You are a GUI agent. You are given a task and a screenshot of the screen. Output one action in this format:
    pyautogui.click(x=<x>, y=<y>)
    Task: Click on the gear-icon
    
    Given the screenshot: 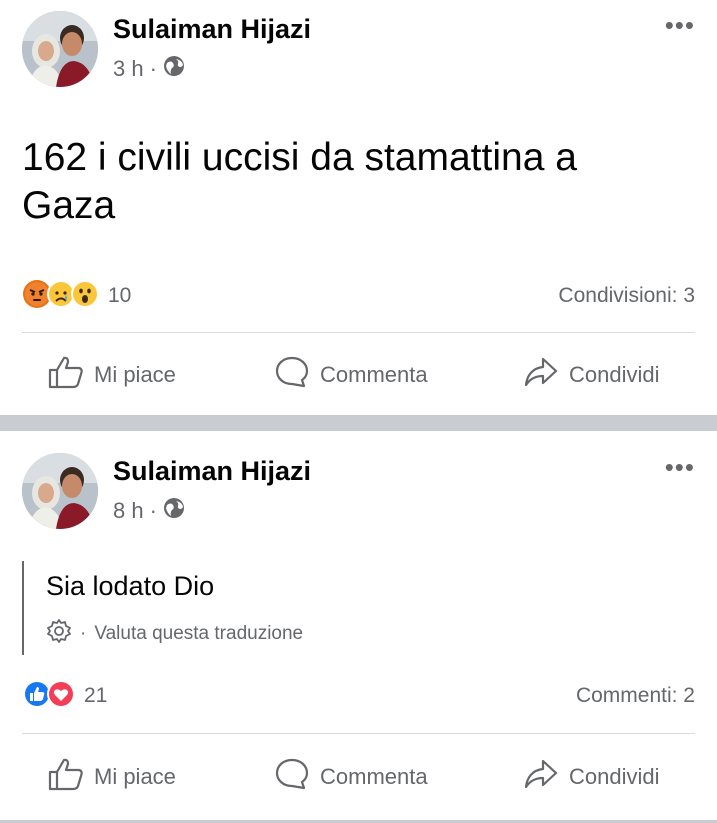 What is the action you would take?
    pyautogui.click(x=59, y=634)
    